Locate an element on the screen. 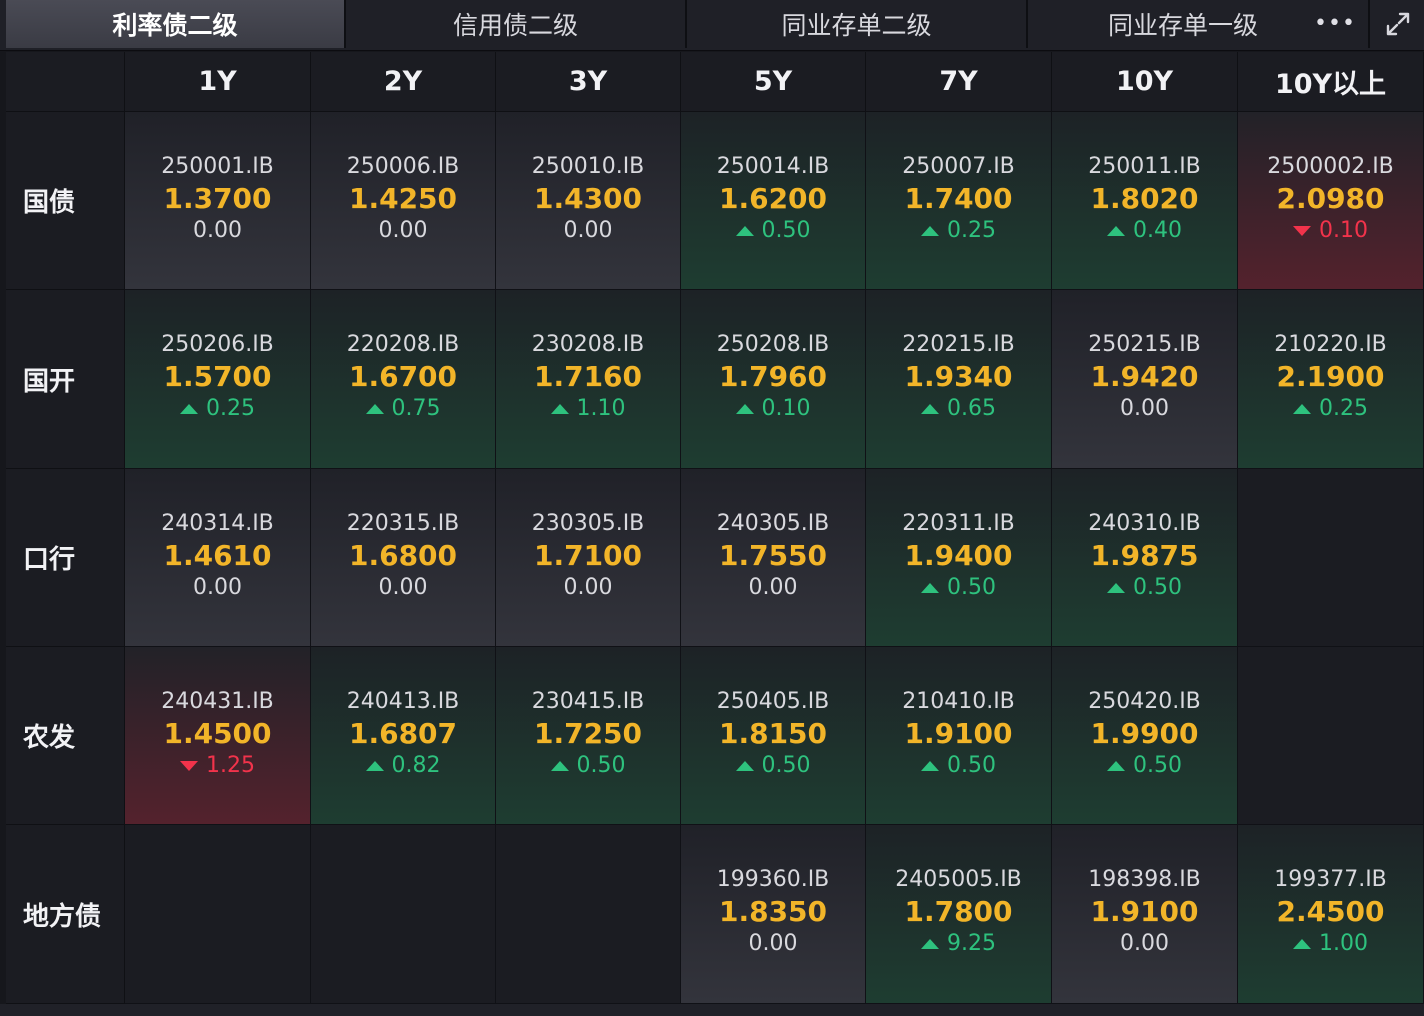 This screenshot has height=1016, width=1424. bond-yield: 1.4250 is located at coordinates (403, 198).